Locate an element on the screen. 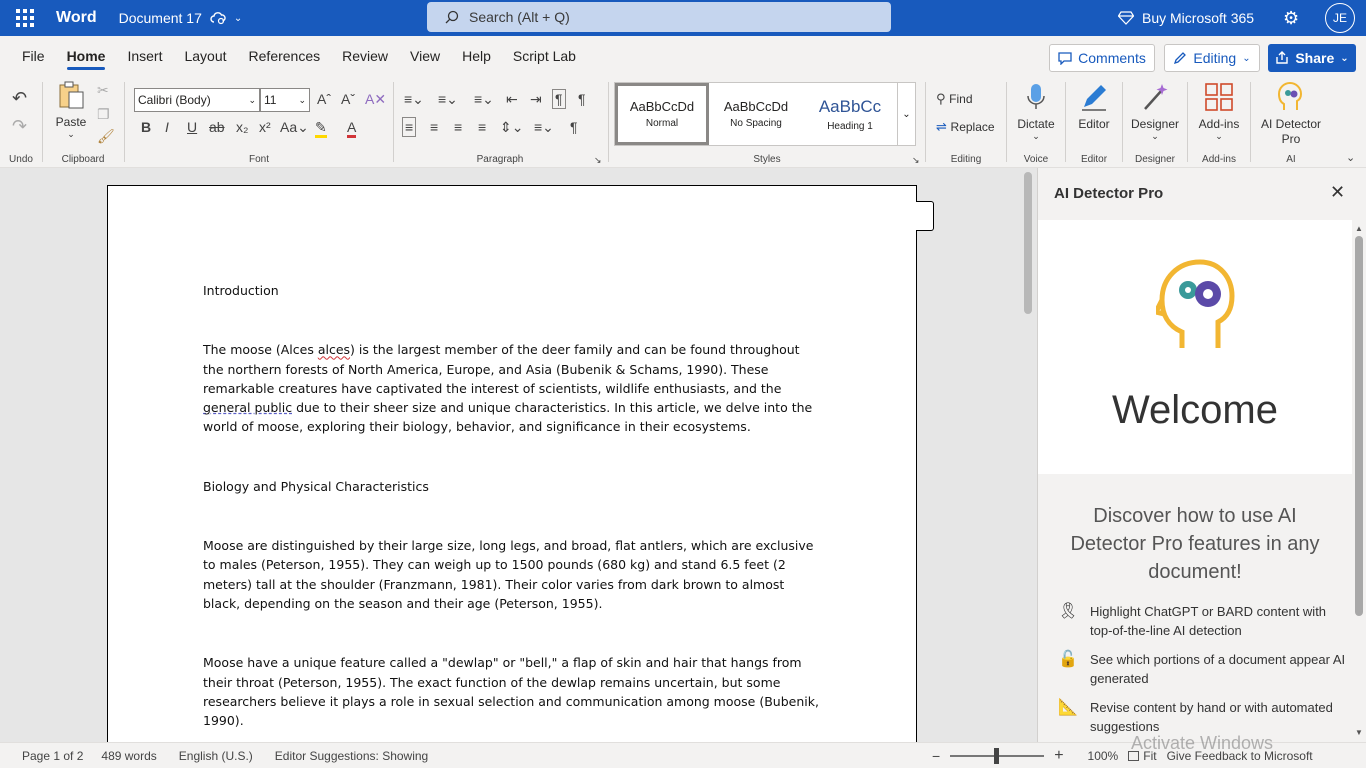 The width and height of the screenshot is (1366, 768). show-marks-icon: ¶ is located at coordinates (574, 127).